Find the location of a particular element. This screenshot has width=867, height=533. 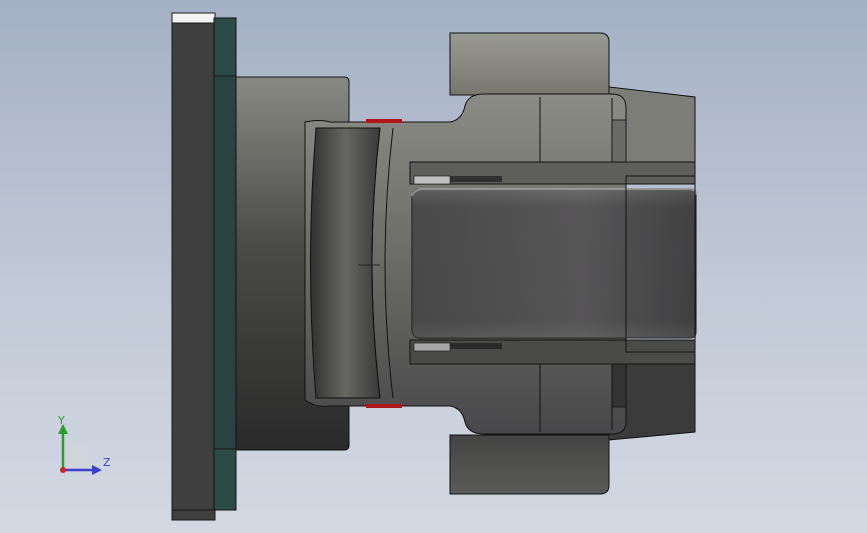

drive-roller is located at coordinates (554, 263).